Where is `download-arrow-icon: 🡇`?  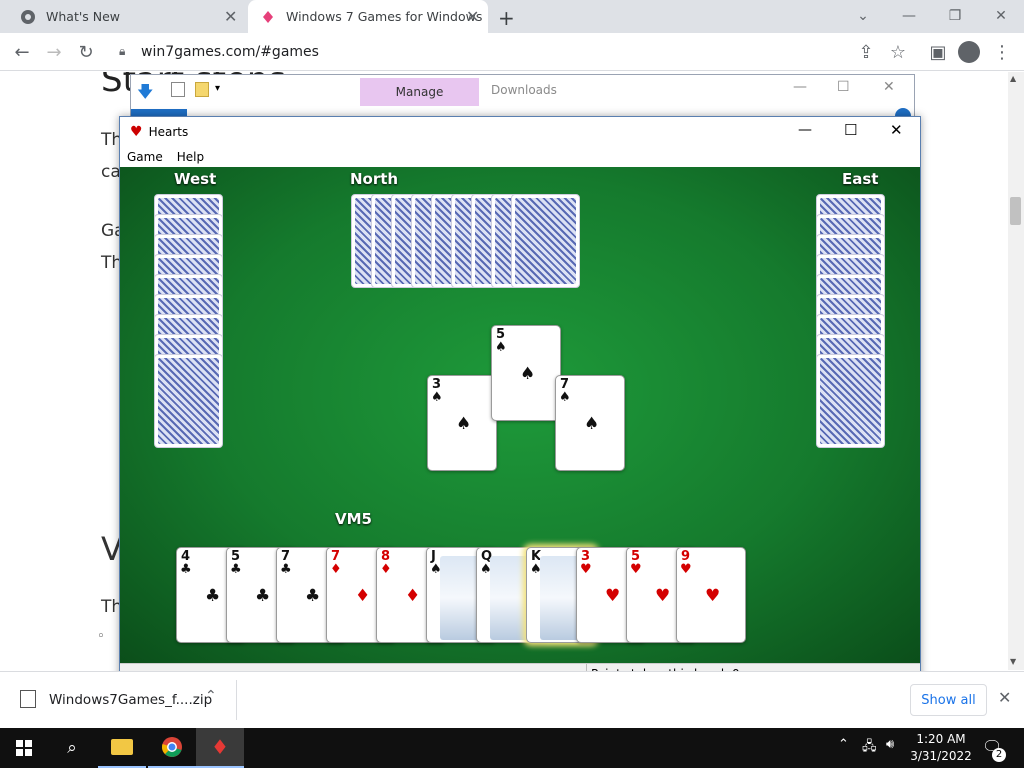
download-arrow-icon: 🡇 is located at coordinates (145, 91).